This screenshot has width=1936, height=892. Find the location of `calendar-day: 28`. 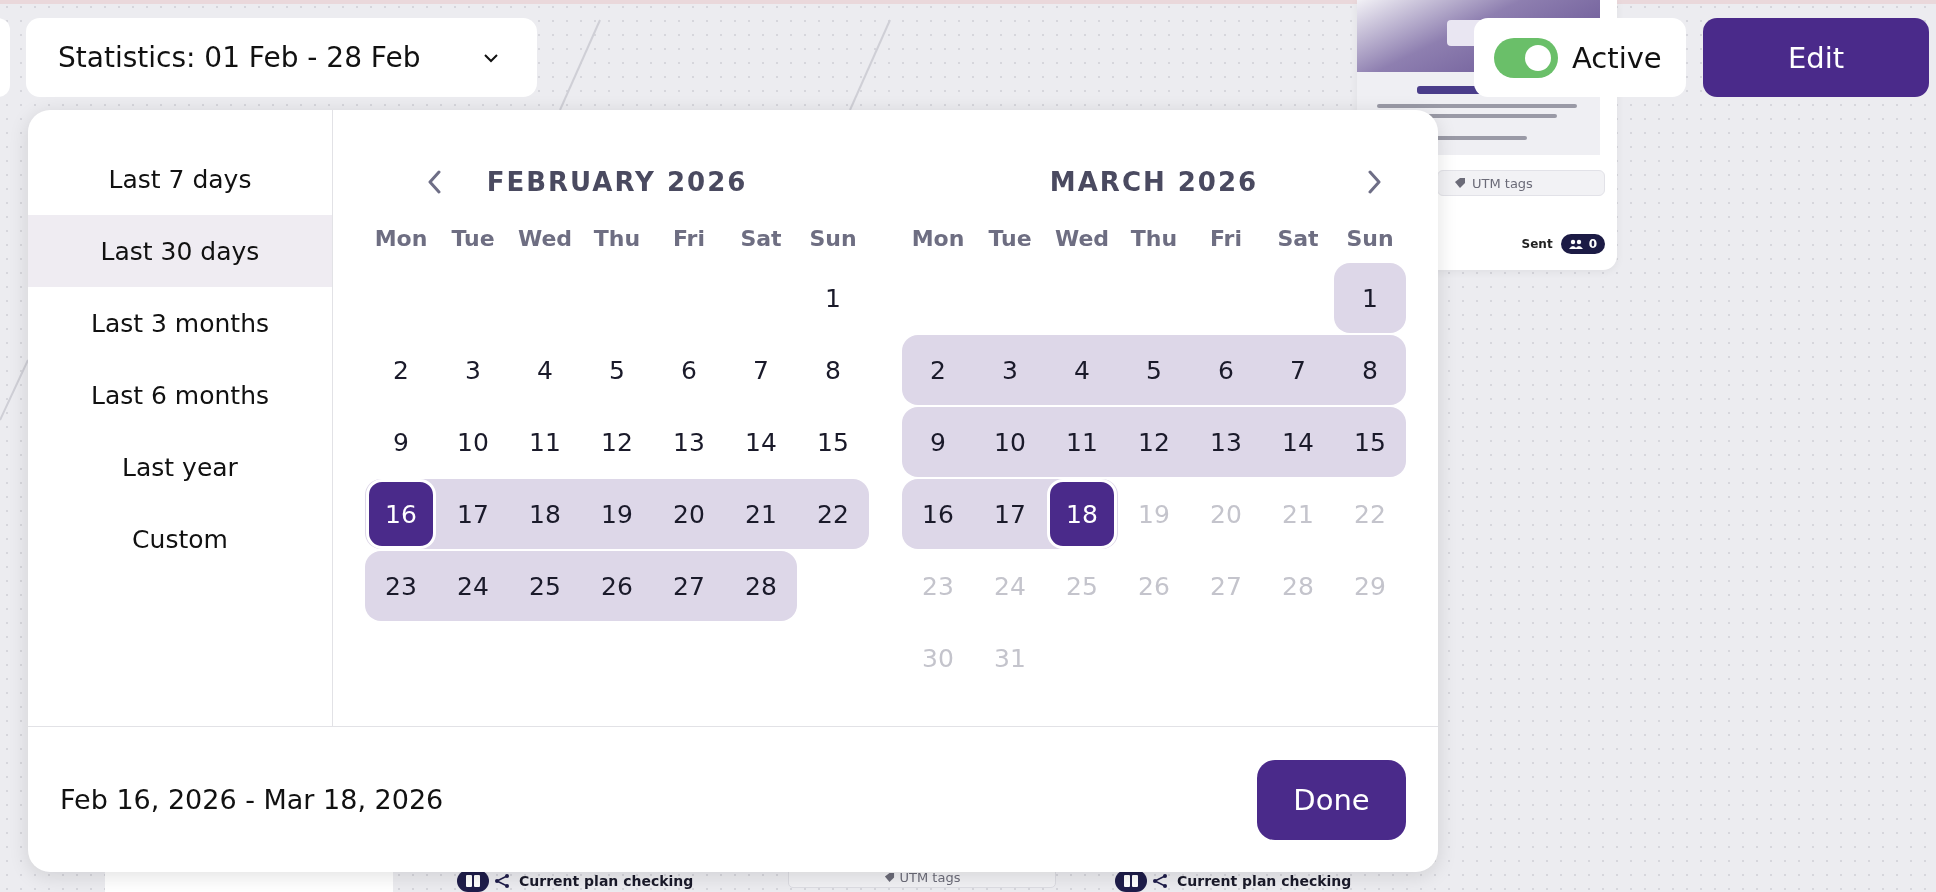

calendar-day: 28 is located at coordinates (761, 586).